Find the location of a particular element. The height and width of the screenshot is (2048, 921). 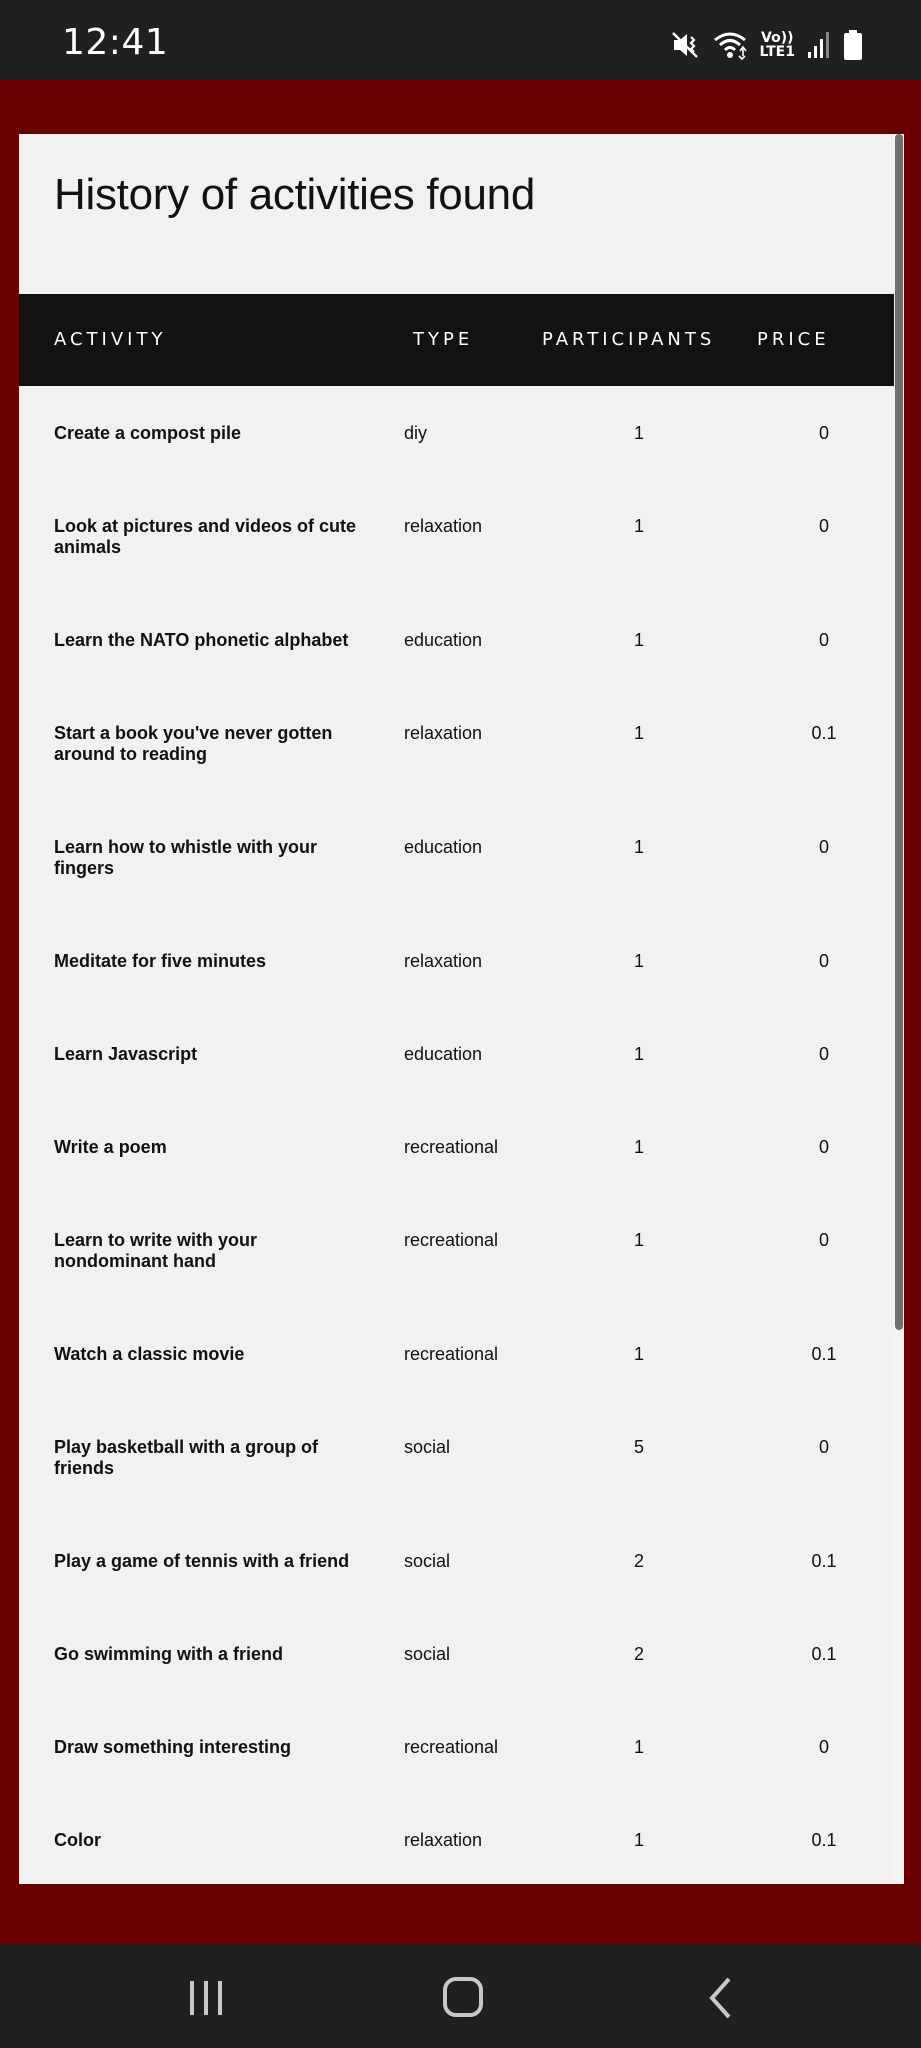

activity-cell: Meditate for five minutes is located at coordinates (160, 961).